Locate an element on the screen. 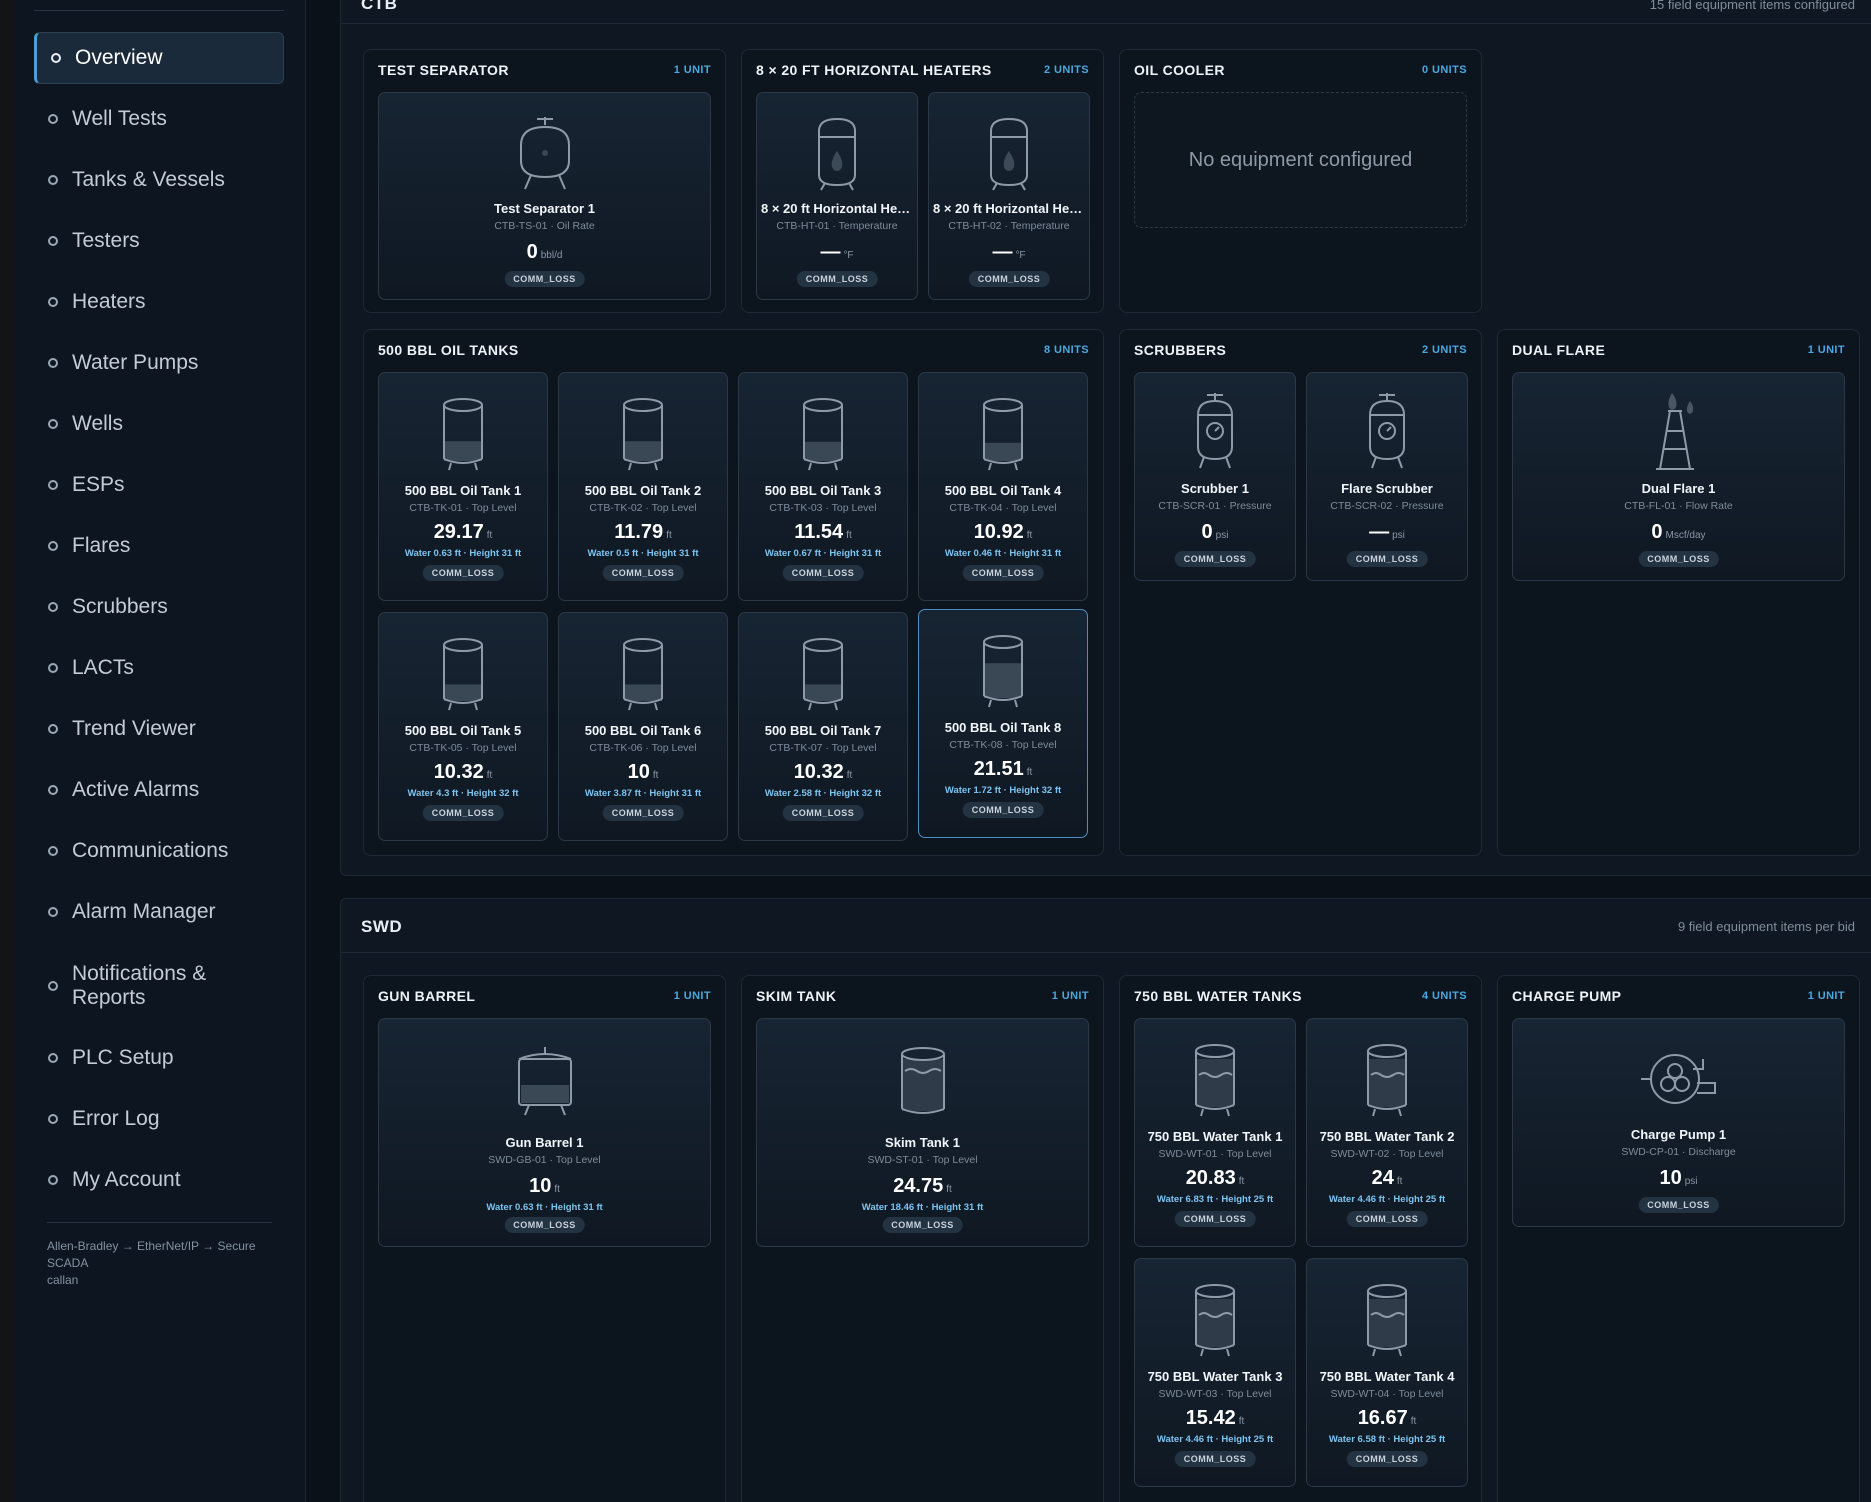 The width and height of the screenshot is (1871, 1502). nav-scrubbers: Scrubbers is located at coordinates (159, 607).